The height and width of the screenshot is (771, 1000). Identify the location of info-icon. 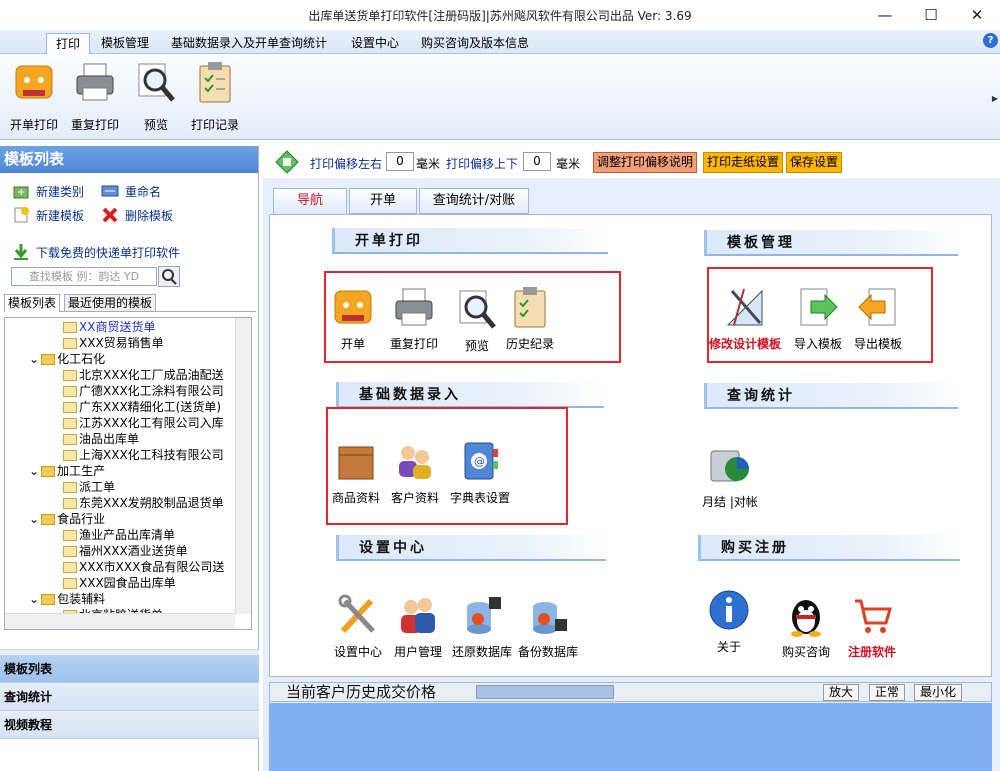
(729, 610).